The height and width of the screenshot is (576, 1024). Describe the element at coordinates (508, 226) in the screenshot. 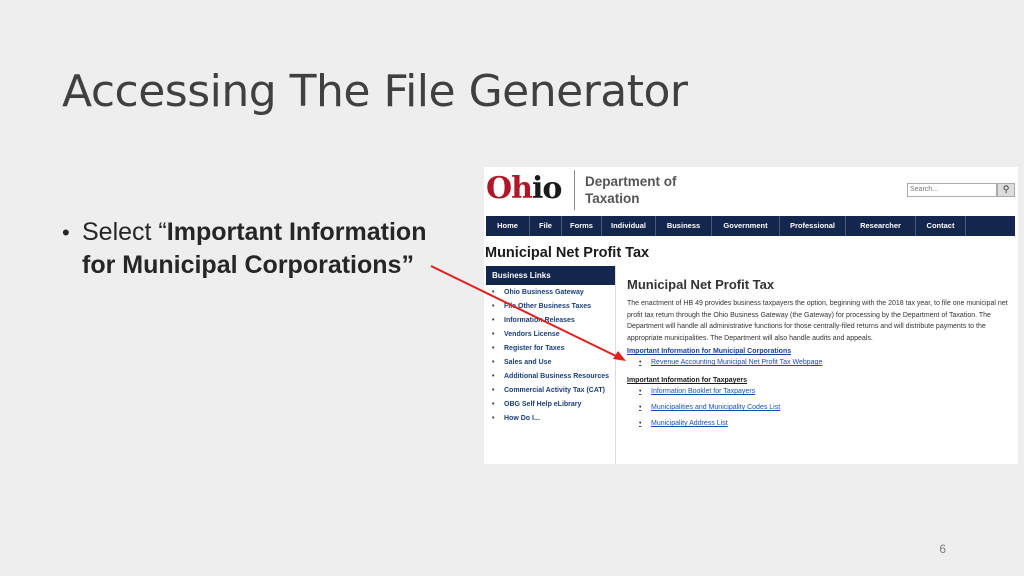

I see `nav-item-home: Home` at that location.